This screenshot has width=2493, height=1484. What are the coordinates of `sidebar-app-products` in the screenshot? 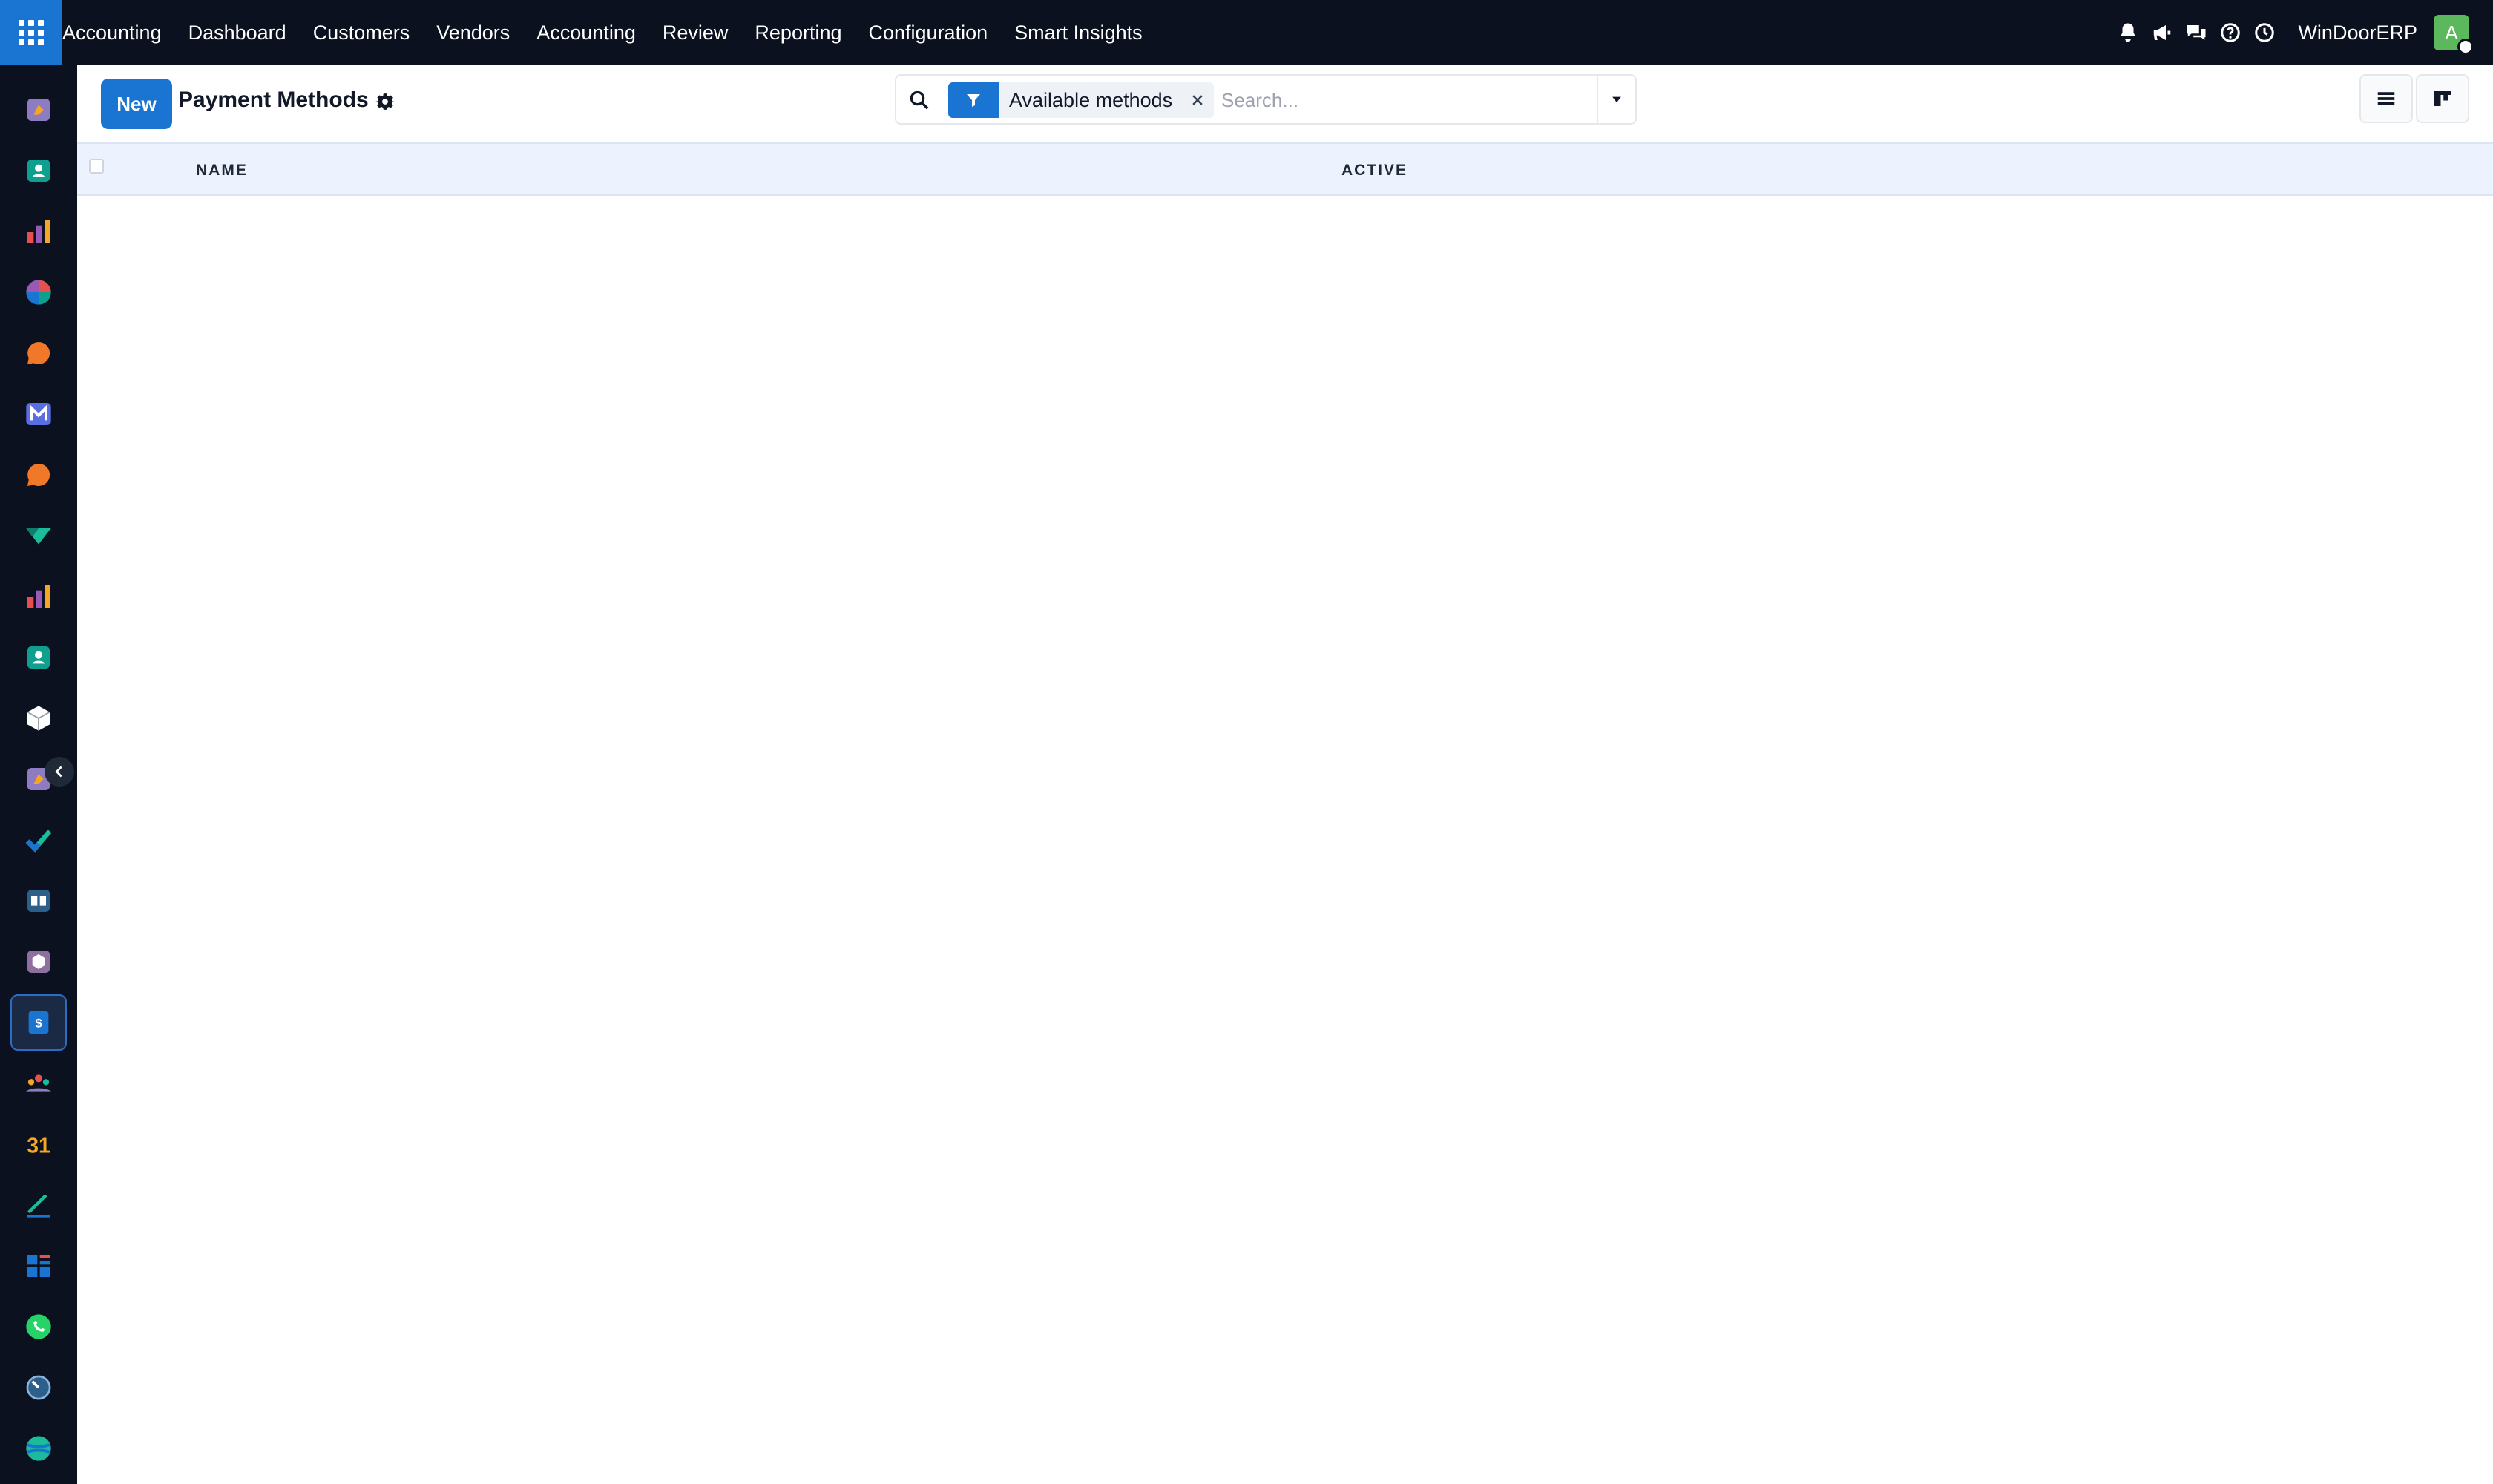 It's located at (38, 961).